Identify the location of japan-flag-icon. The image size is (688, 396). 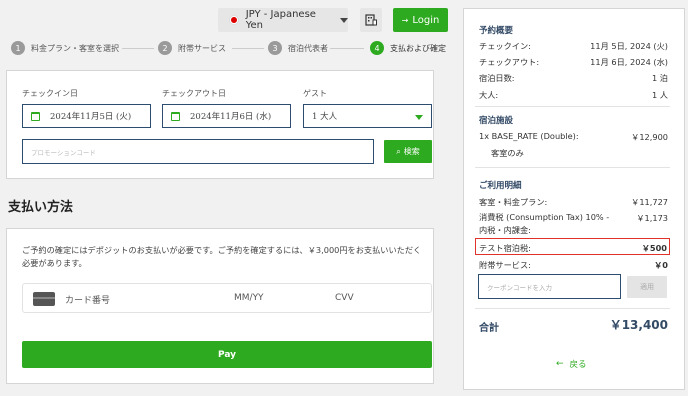
(234, 20).